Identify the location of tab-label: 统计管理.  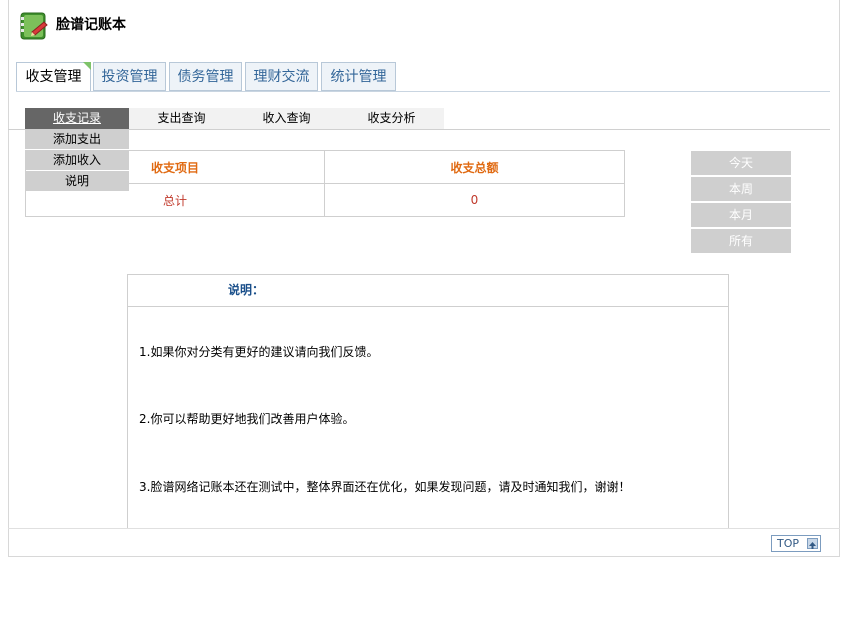
(358, 77).